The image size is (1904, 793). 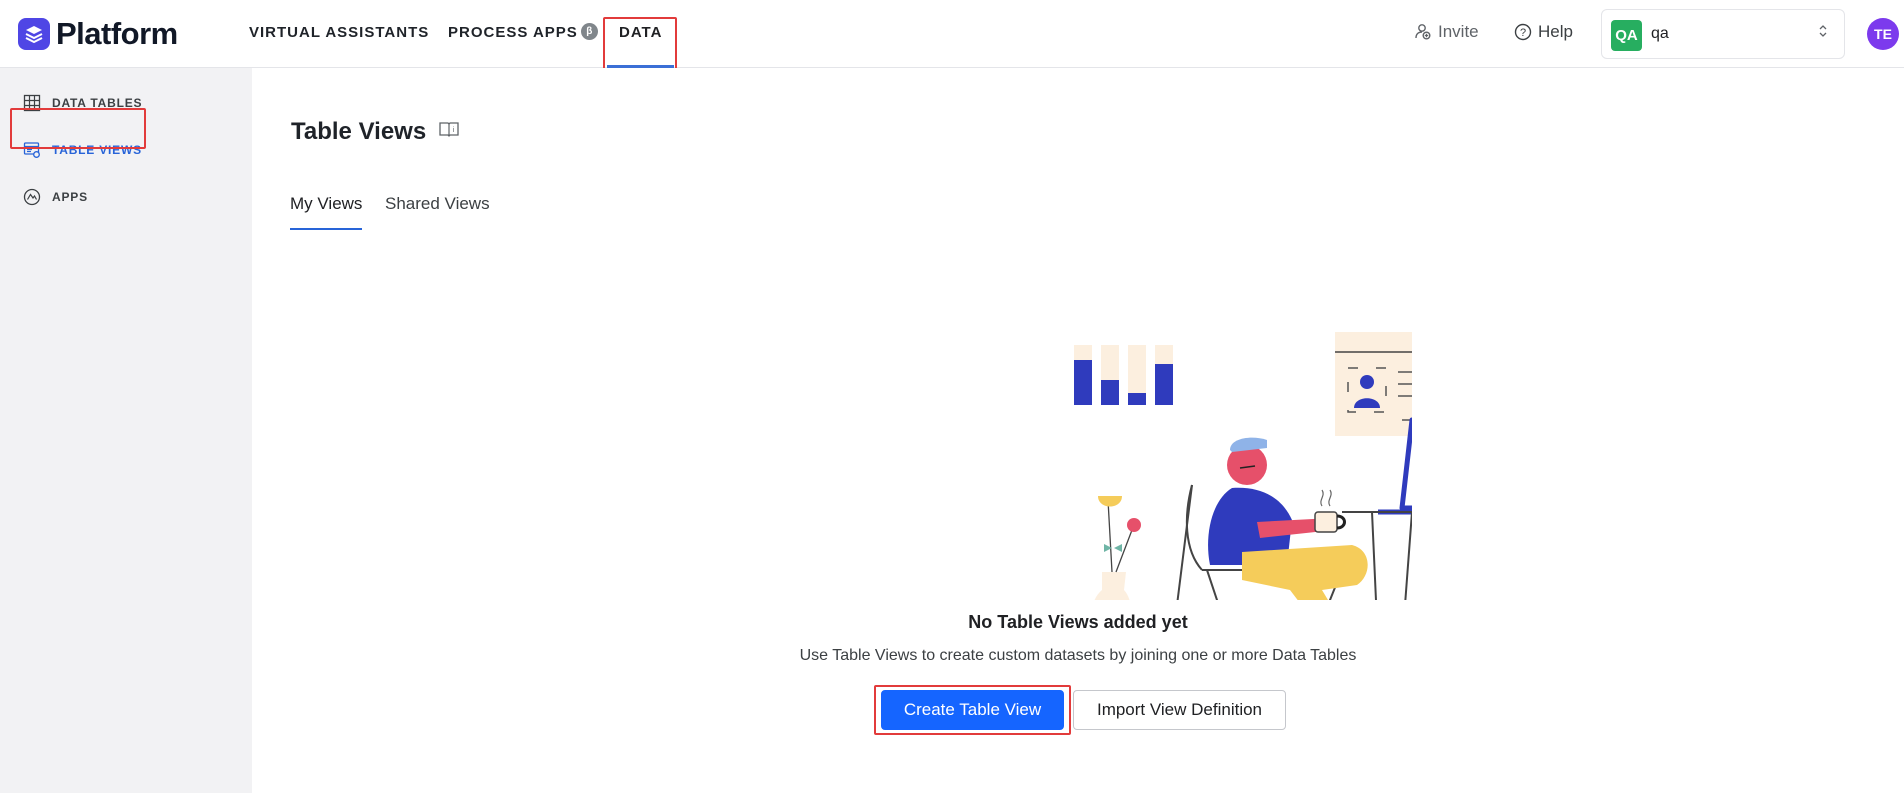 What do you see at coordinates (454, 130) in the screenshot?
I see `svg-text: i` at bounding box center [454, 130].